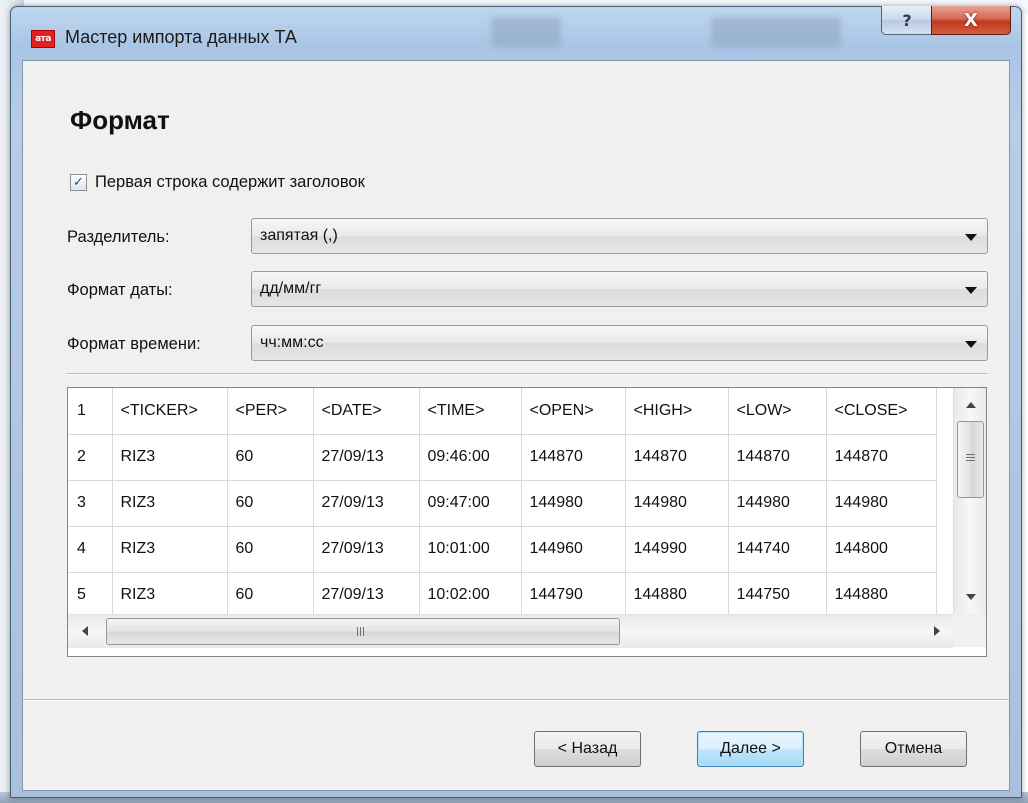  Describe the element at coordinates (470, 503) in the screenshot. I see `table-cell: 09:47:00` at that location.